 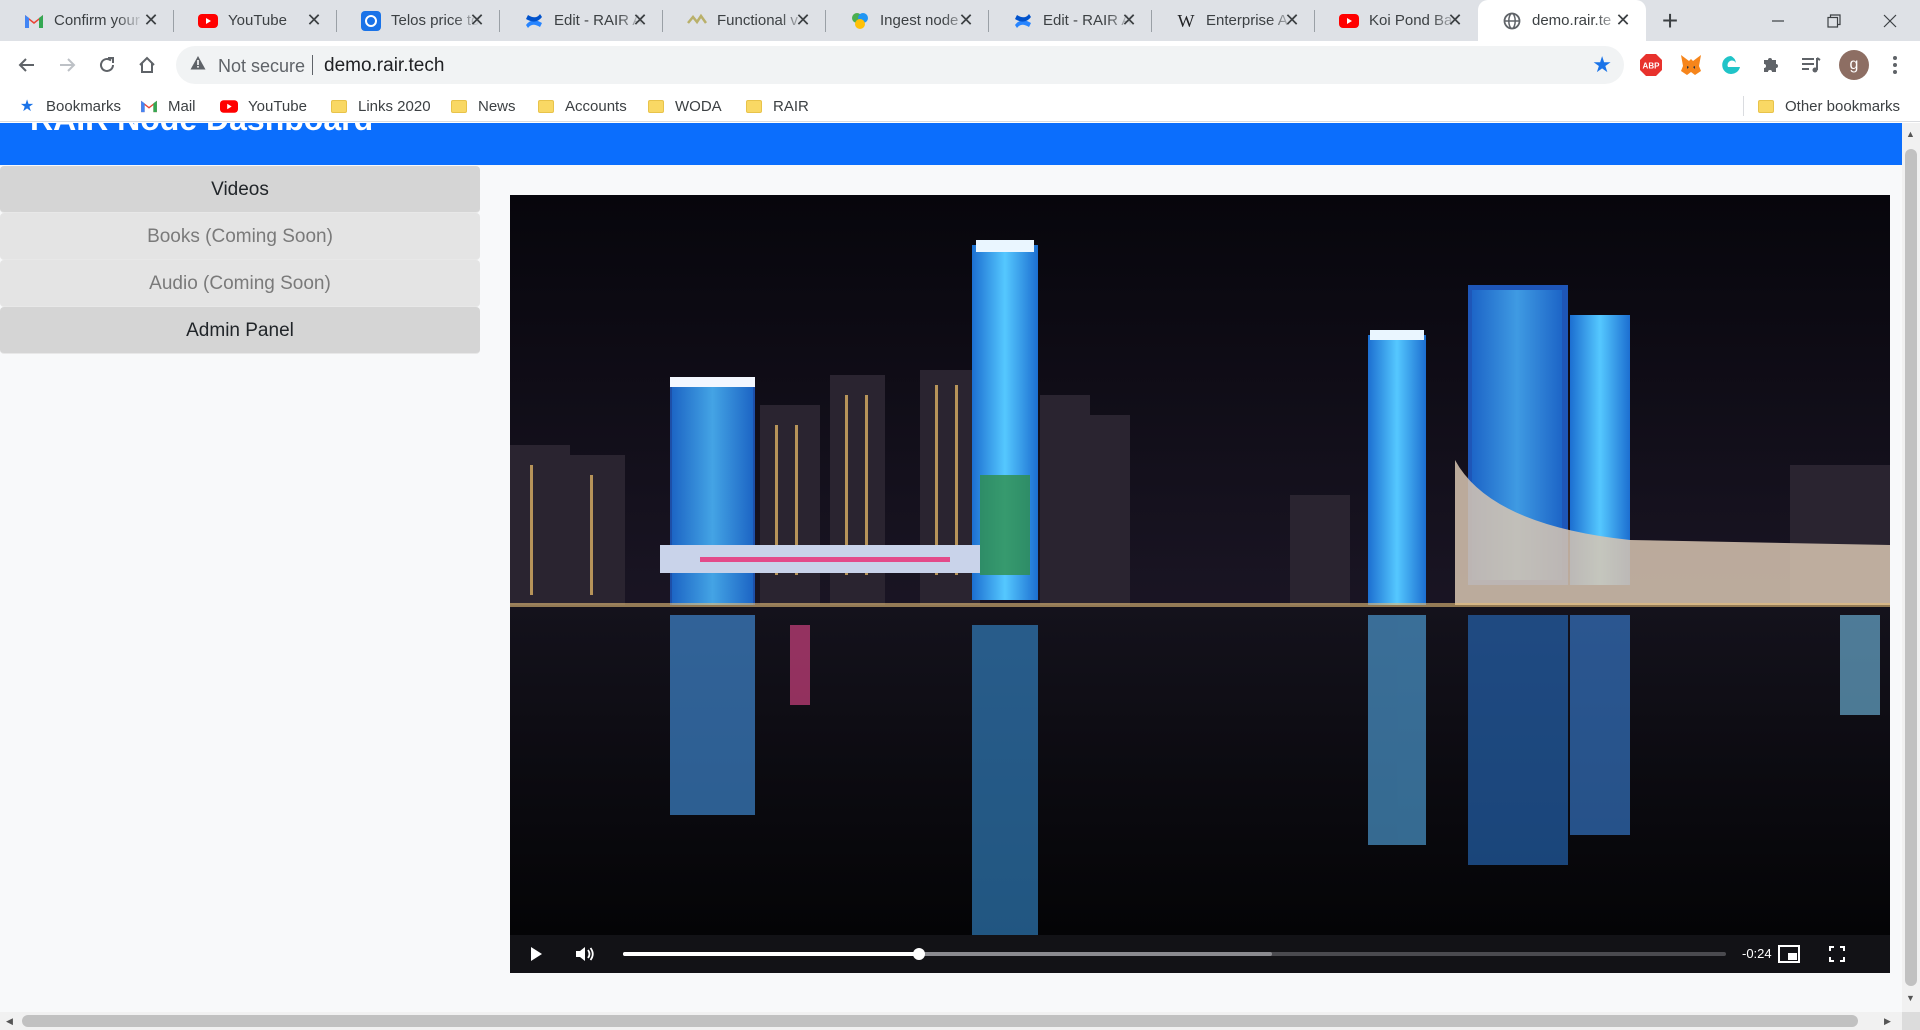 I want to click on menu-icon, so click(x=1895, y=65).